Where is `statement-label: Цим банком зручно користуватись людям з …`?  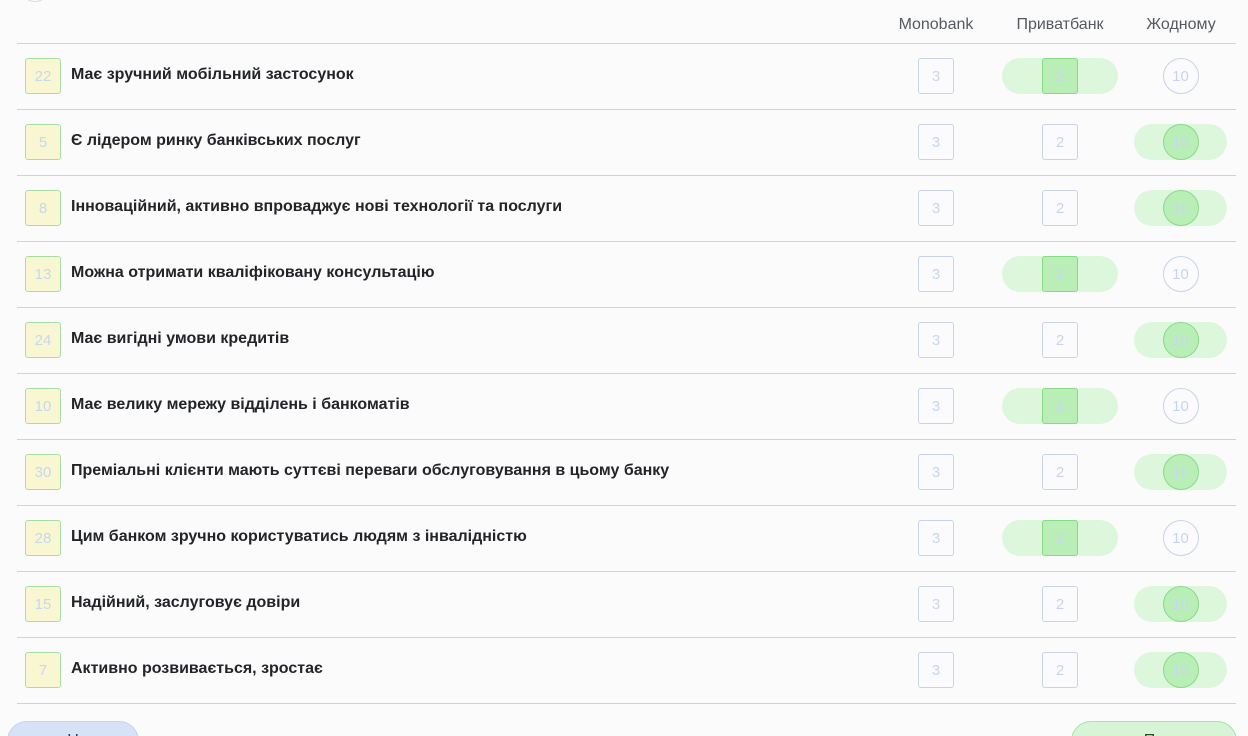 statement-label: Цим банком зручно користуватись людям з … is located at coordinates (299, 536).